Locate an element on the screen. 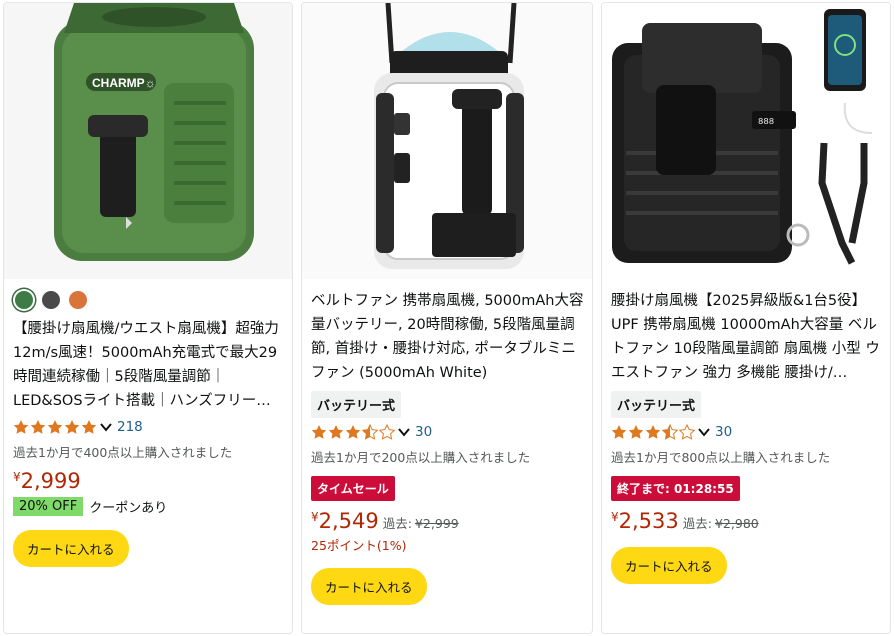 The width and height of the screenshot is (894, 636). price-value: 2,549 is located at coordinates (348, 521).